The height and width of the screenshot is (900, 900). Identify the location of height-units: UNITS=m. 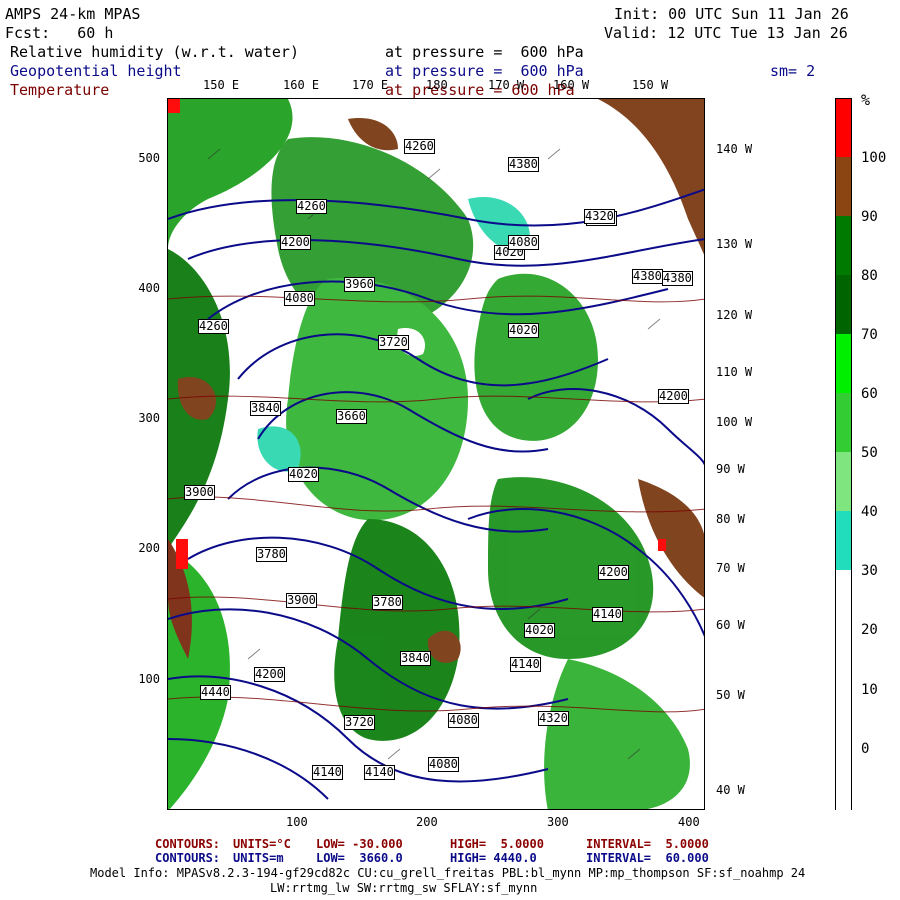
(258, 858).